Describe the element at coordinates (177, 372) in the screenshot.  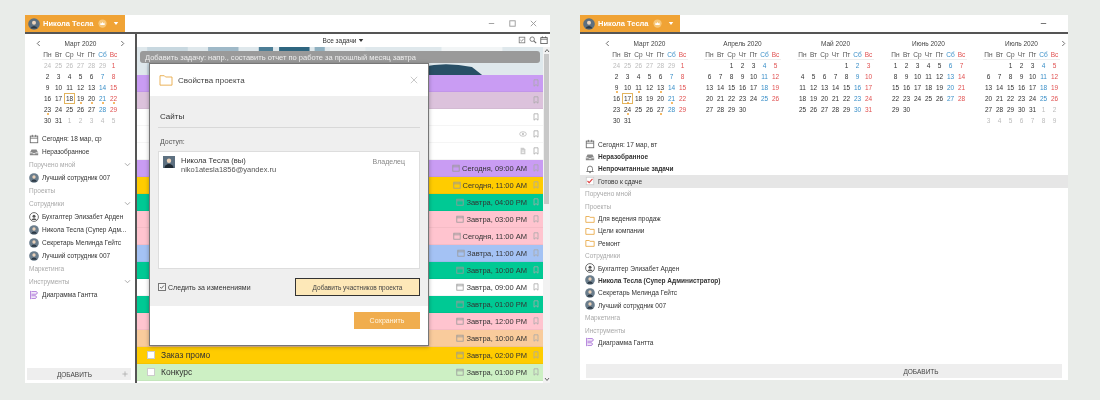
I see `task-title: Конкурс` at that location.